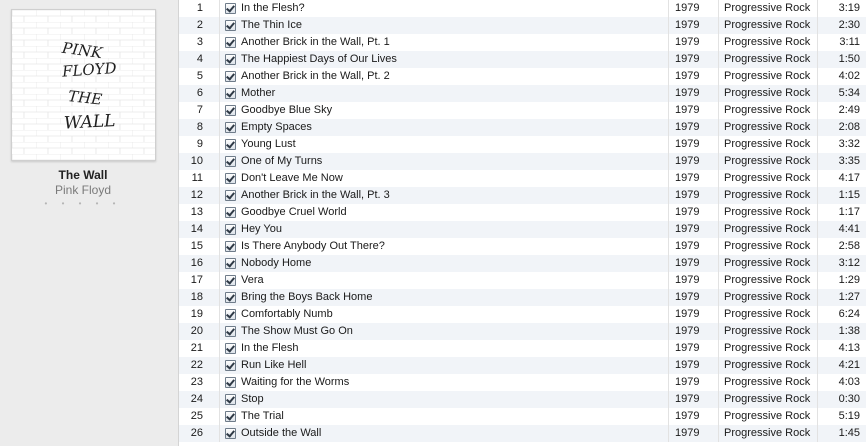 The width and height of the screenshot is (866, 446). Describe the element at coordinates (83, 85) in the screenshot. I see `album-artwork: PINK FLOYD THE WALL` at that location.